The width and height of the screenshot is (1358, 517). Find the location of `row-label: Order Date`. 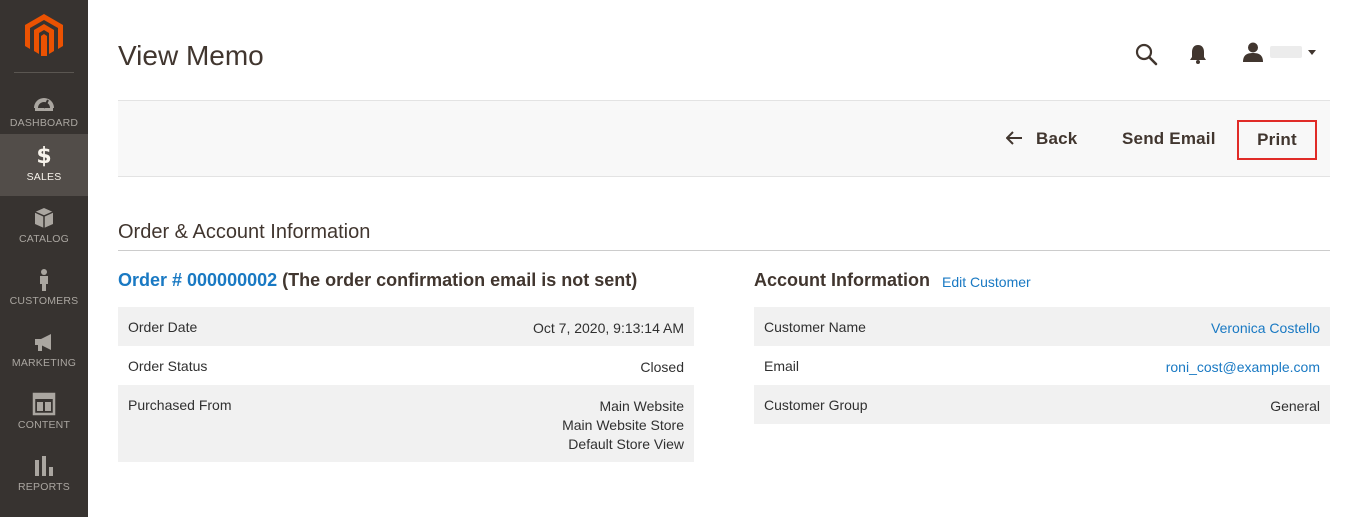

row-label: Order Date is located at coordinates (163, 327).